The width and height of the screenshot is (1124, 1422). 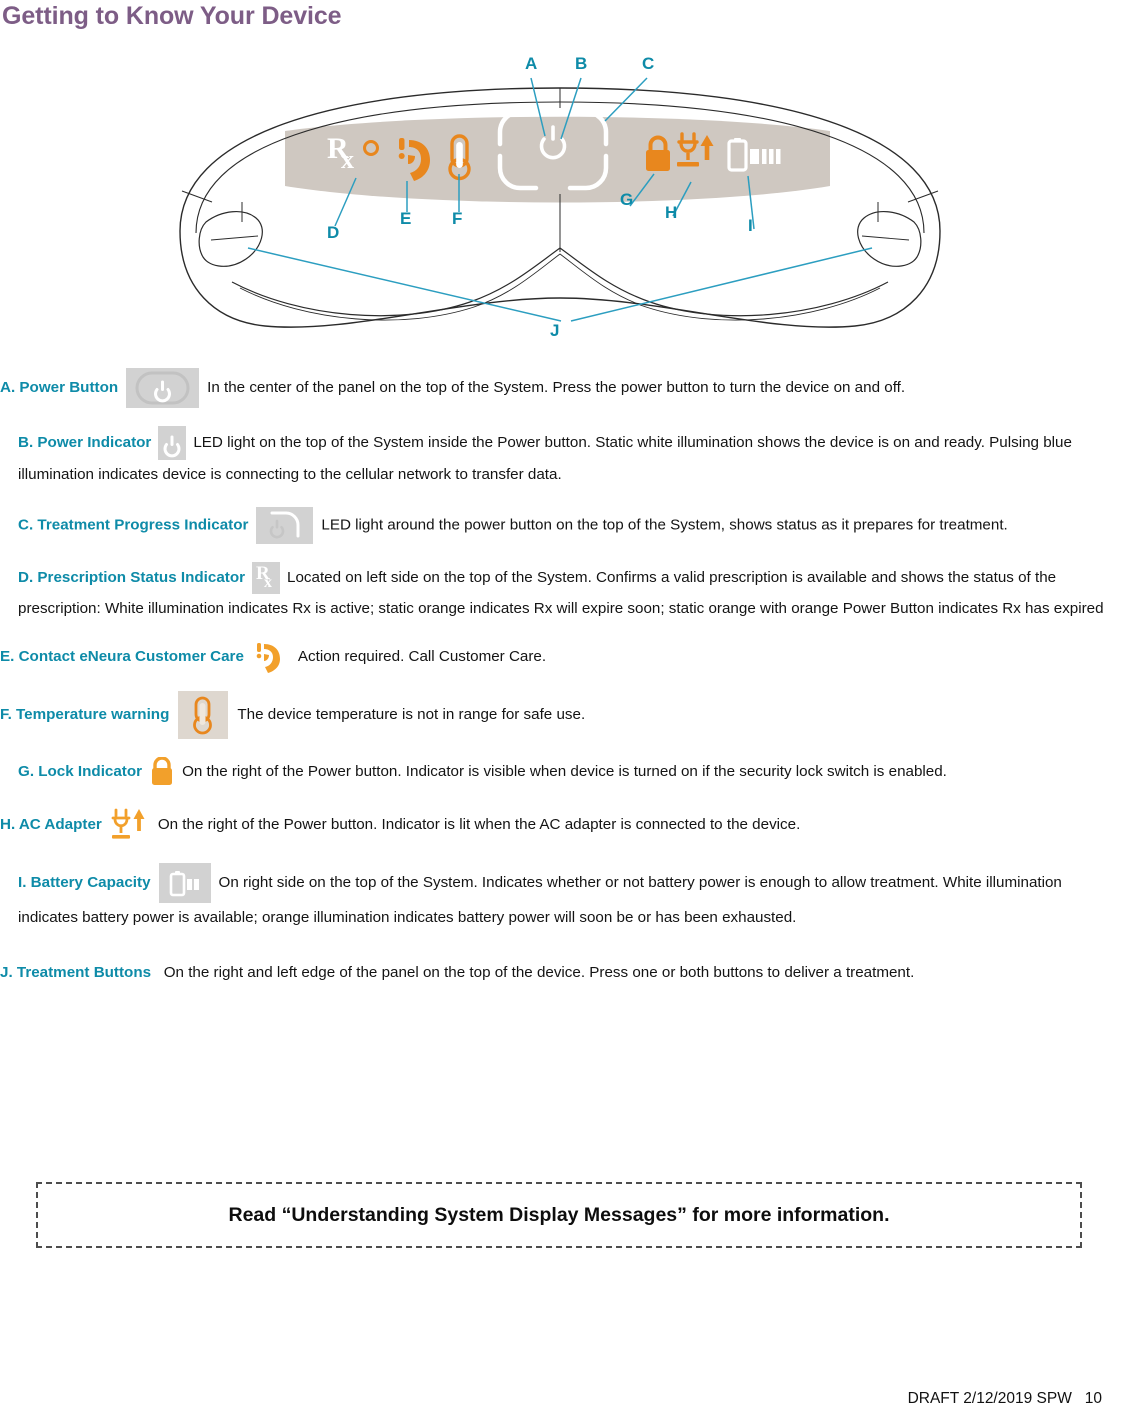 I want to click on page-footer: DRAFT 2/12/2019 SPW 10, so click(x=1004, y=1398).